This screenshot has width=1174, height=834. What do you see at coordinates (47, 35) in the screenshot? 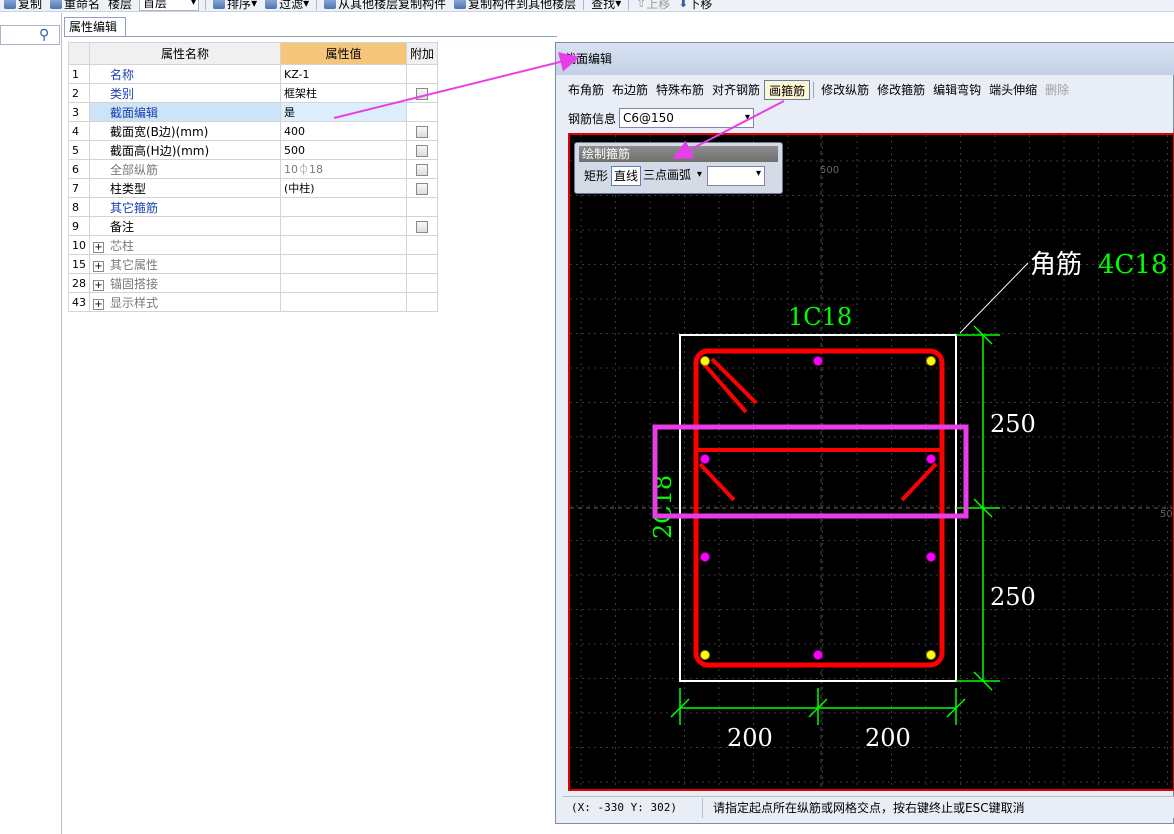
I see `search-icon: ⚲` at bounding box center [47, 35].